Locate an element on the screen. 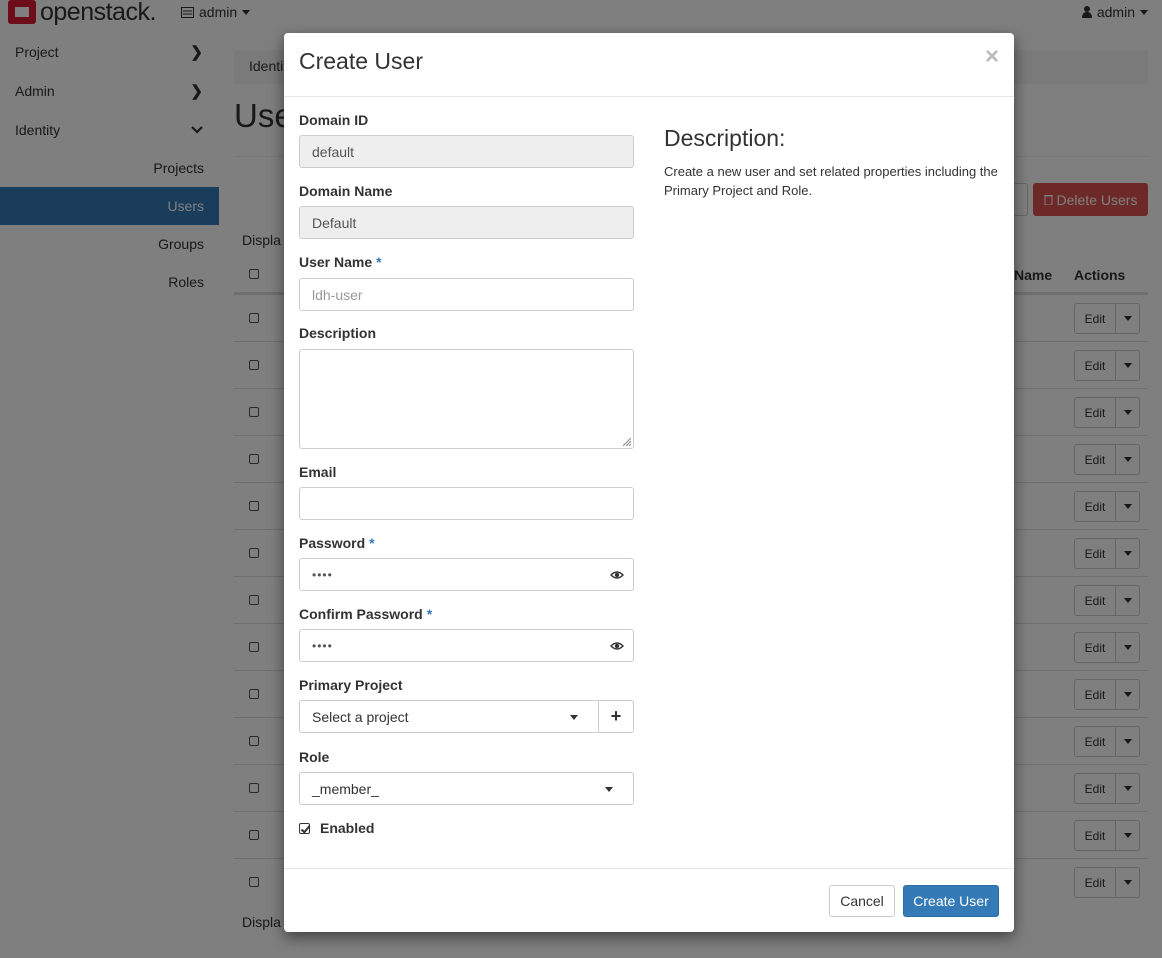  description-textarea is located at coordinates (466, 399).